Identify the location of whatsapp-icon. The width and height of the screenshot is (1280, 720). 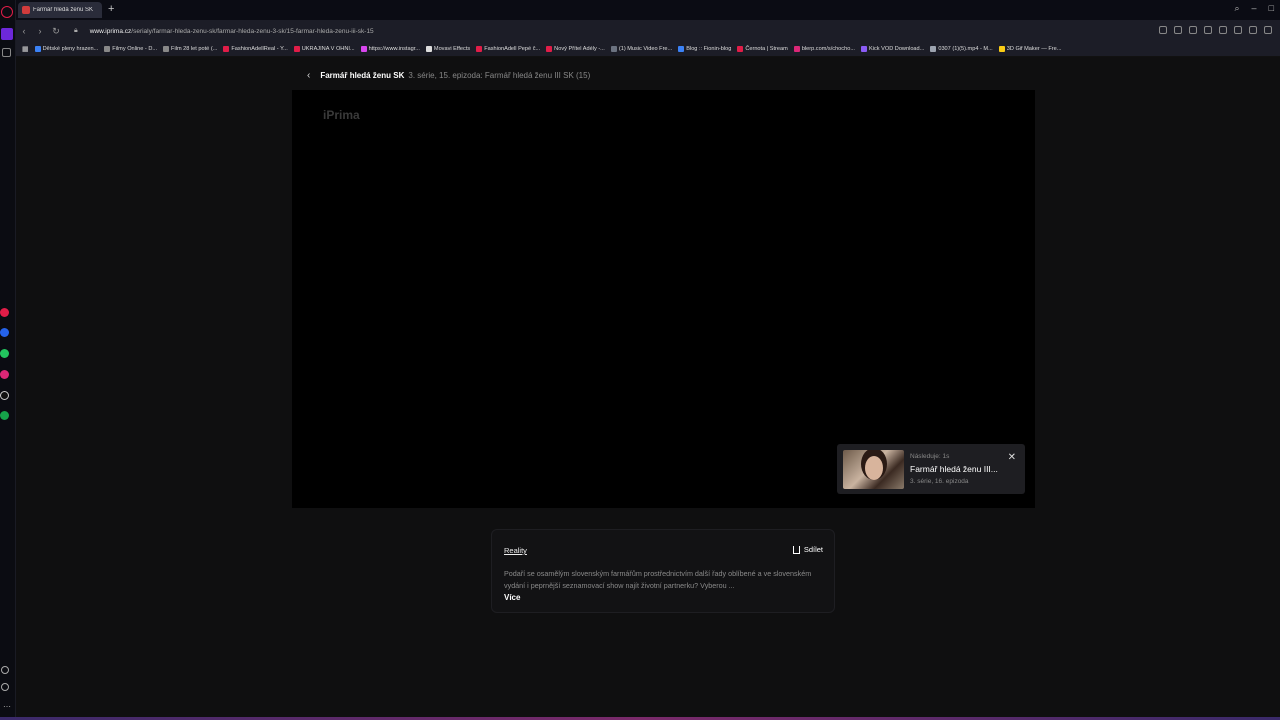
(4, 353).